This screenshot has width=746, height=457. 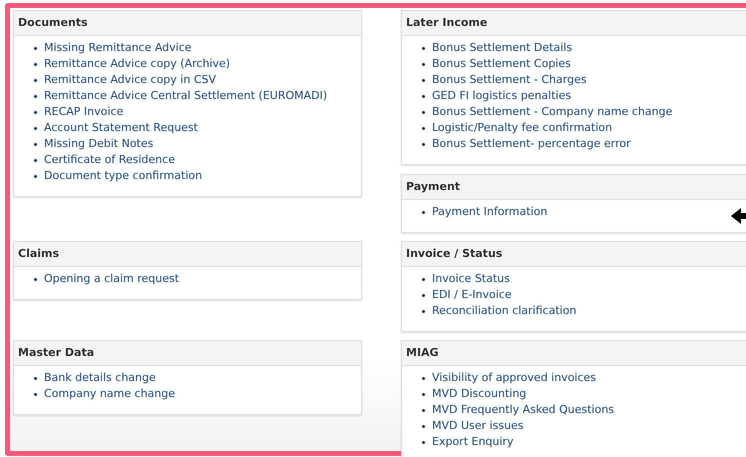 I want to click on topic-link: Missing Remittance Advice, so click(x=118, y=48).